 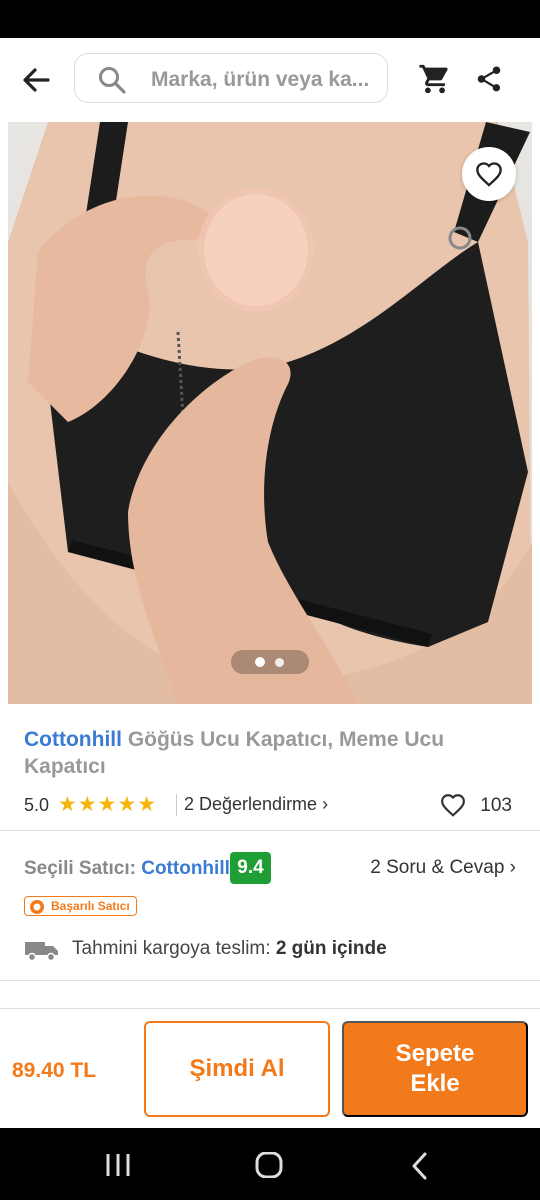 What do you see at coordinates (443, 868) in the screenshot?
I see `qa-link: 2 Soru & Cevap ›` at bounding box center [443, 868].